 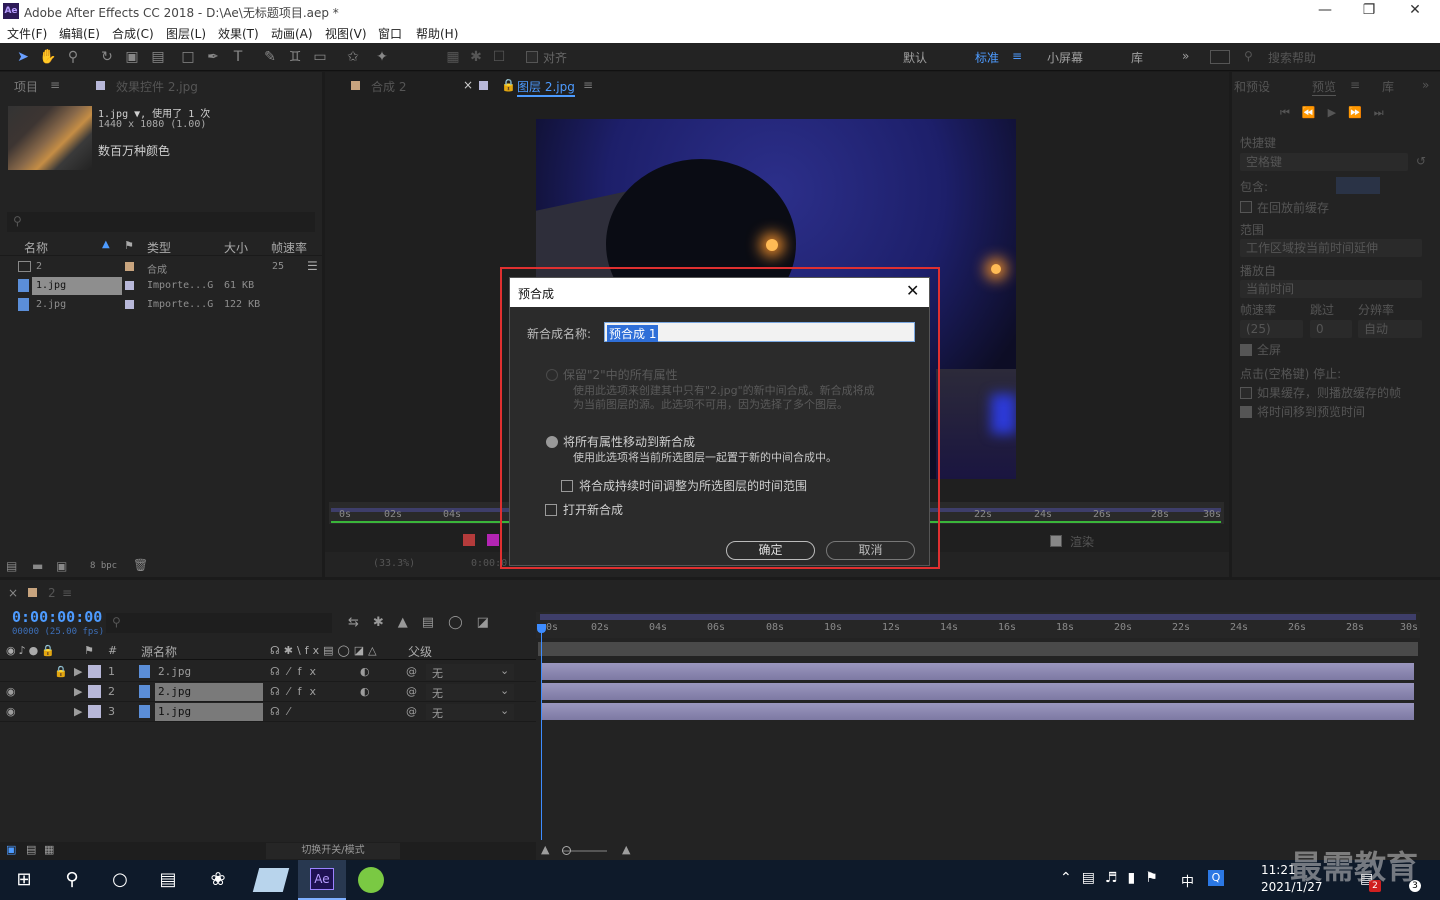 I want to click on reset-icon: ↺, so click(x=1421, y=161).